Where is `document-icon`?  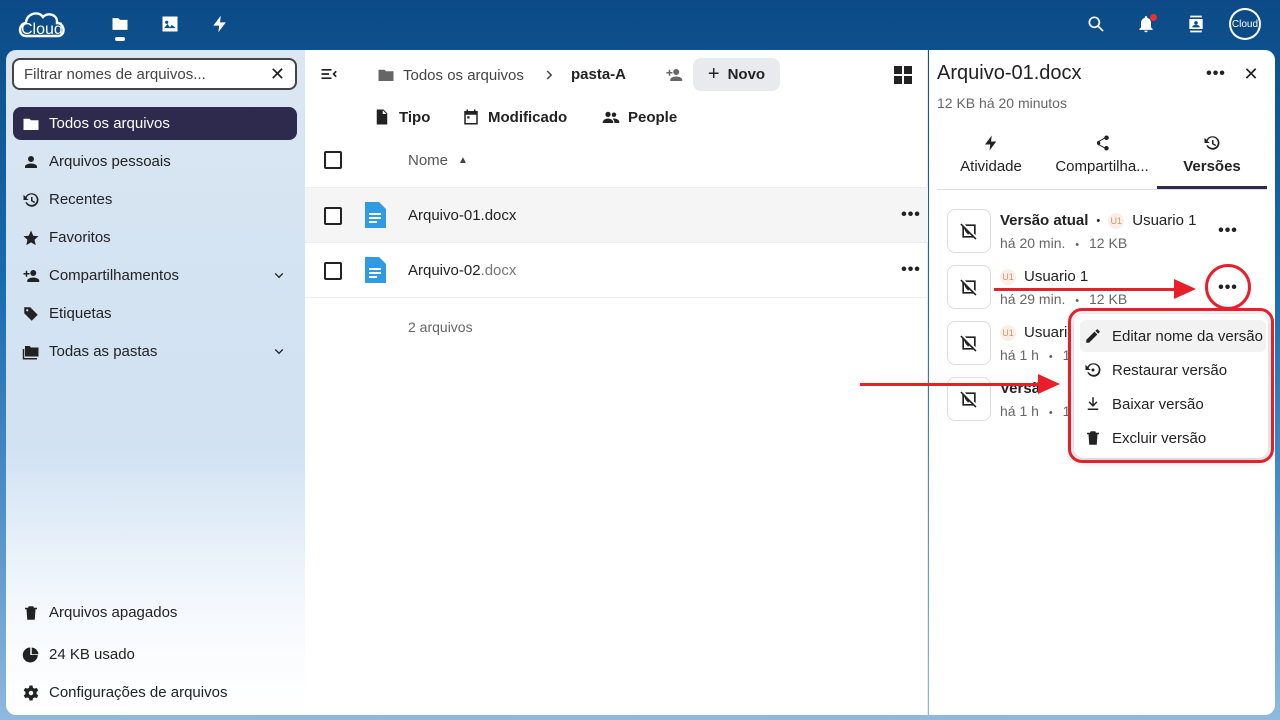 document-icon is located at coordinates (382, 117).